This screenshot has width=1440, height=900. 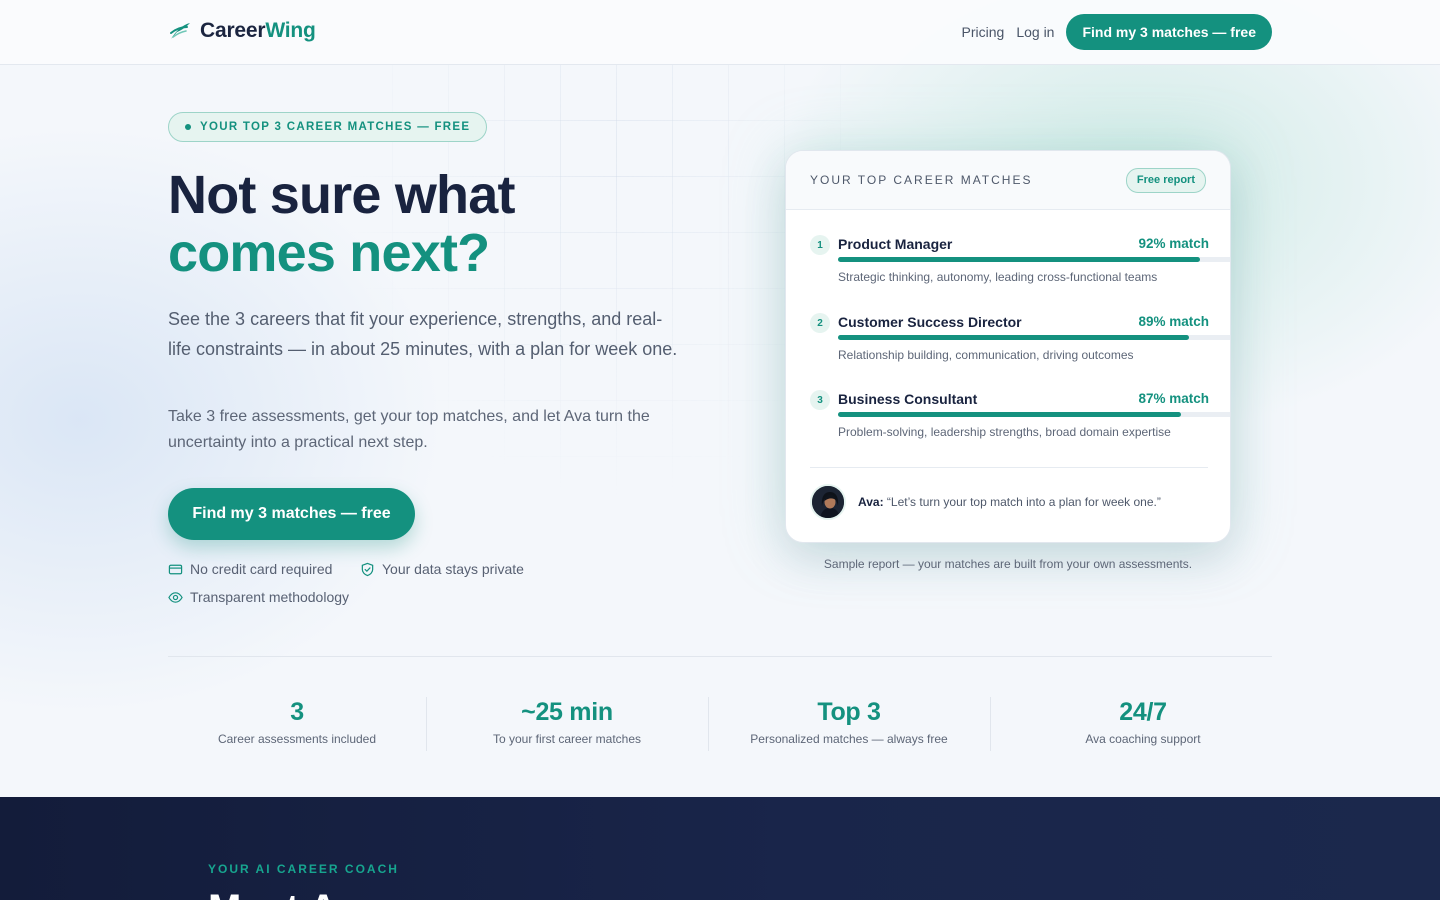 I want to click on stat-matches: Top 3 Personalized matches — always free, so click(x=849, y=724).